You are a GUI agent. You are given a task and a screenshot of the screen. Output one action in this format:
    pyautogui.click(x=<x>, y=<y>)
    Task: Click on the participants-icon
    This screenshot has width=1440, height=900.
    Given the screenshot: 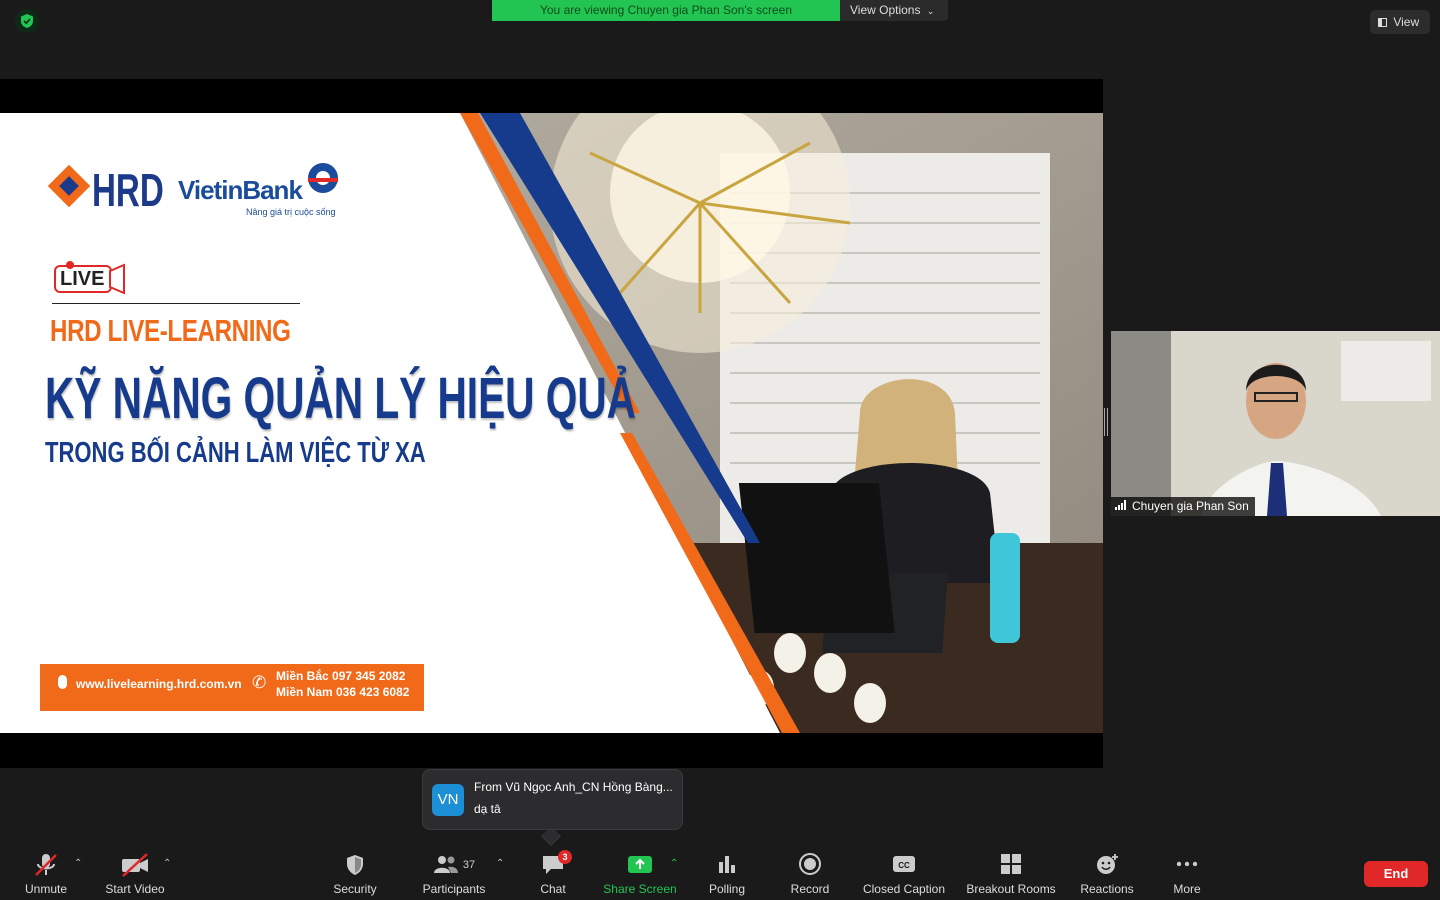 What is the action you would take?
    pyautogui.click(x=445, y=864)
    